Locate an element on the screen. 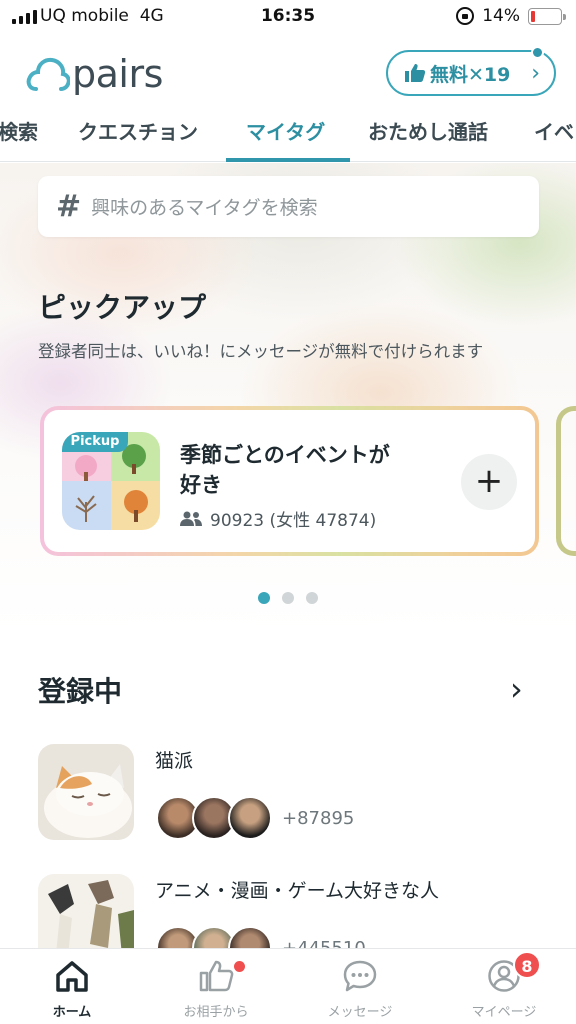  nav-home-label: ホーム is located at coordinates (72, 1012).